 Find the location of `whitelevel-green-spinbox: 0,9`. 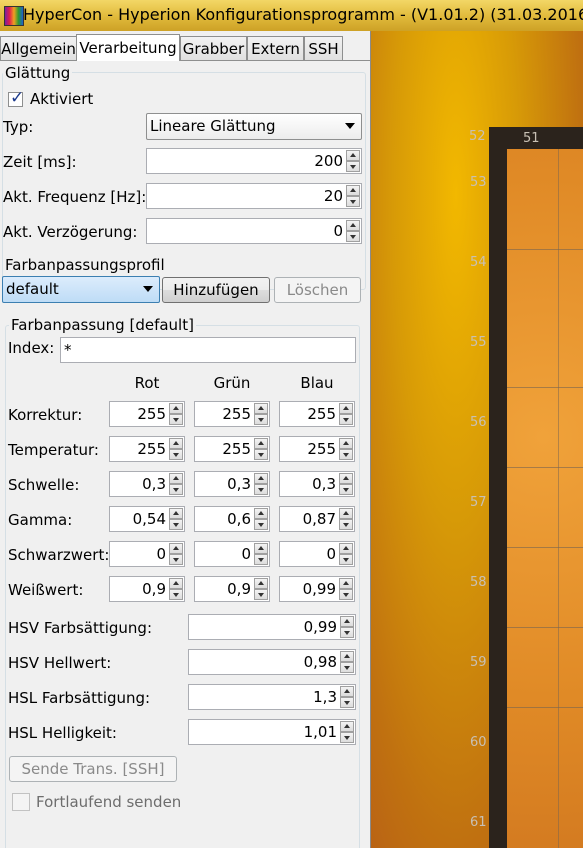

whitelevel-green-spinbox: 0,9 is located at coordinates (232, 589).